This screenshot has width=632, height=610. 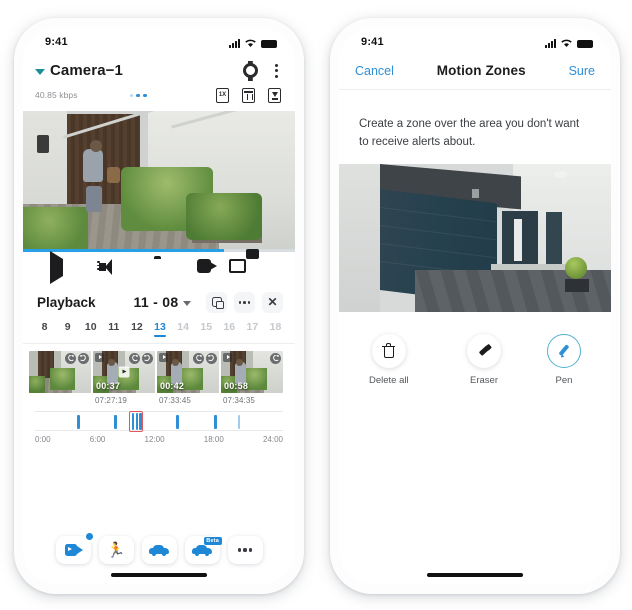 What do you see at coordinates (172, 385) in the screenshot?
I see `clip-duration: 00:42` at bounding box center [172, 385].